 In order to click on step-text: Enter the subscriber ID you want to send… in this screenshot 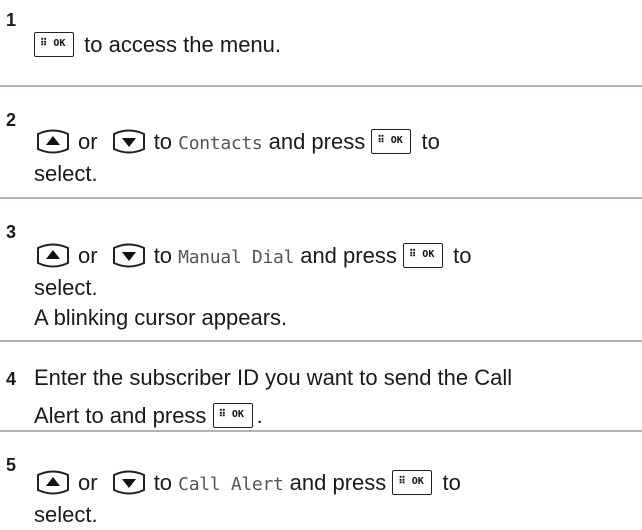, I will do `click(273, 396)`.